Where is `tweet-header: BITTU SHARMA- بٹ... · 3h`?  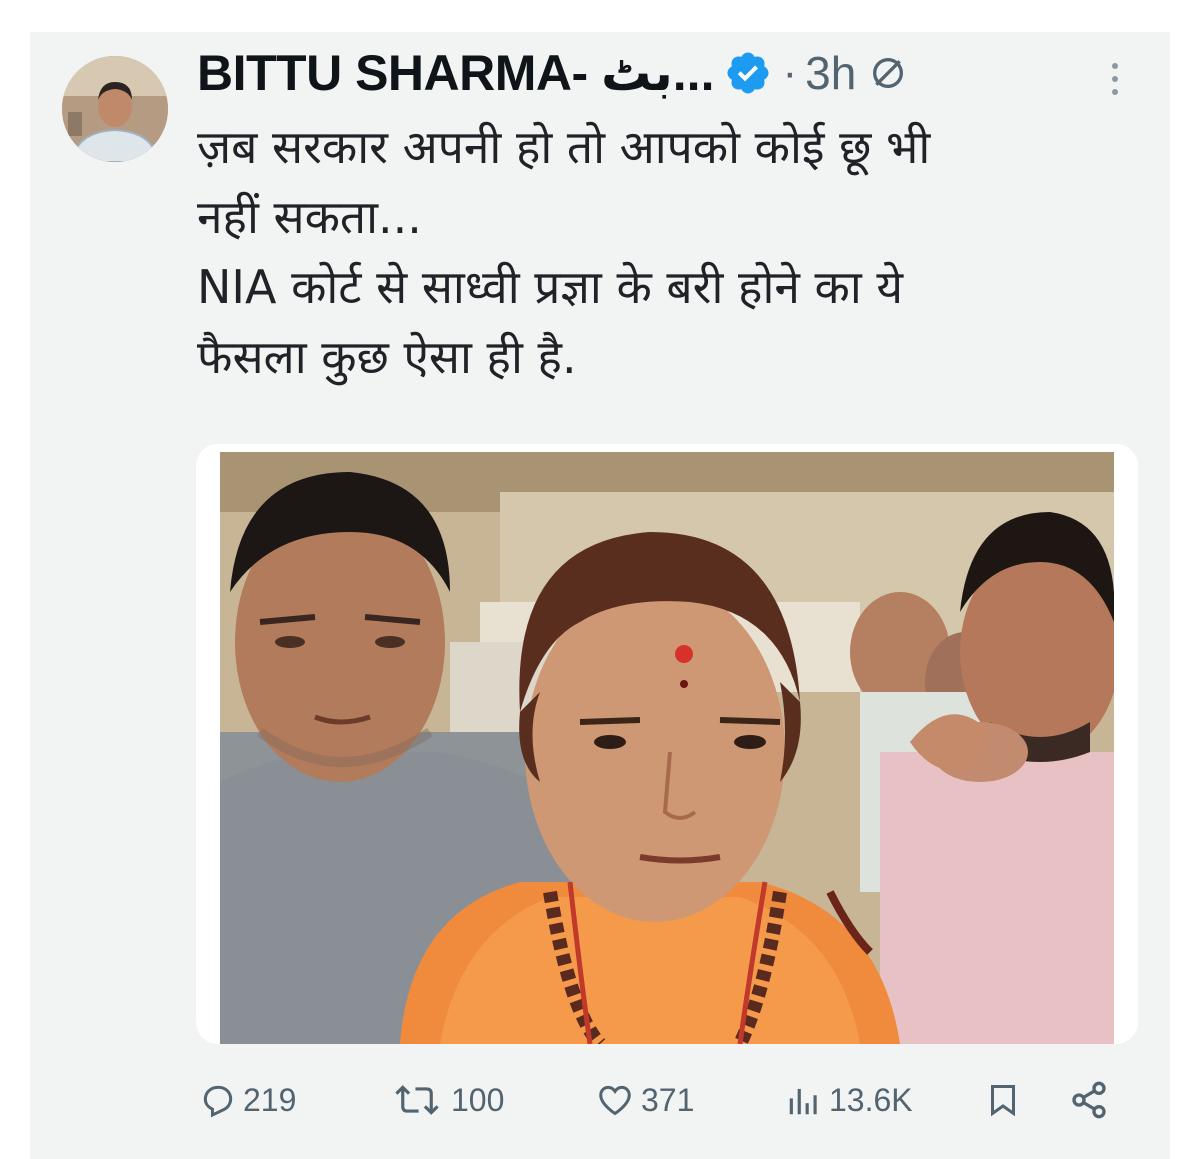 tweet-header: BITTU SHARMA- بٹ... · 3h is located at coordinates (552, 73).